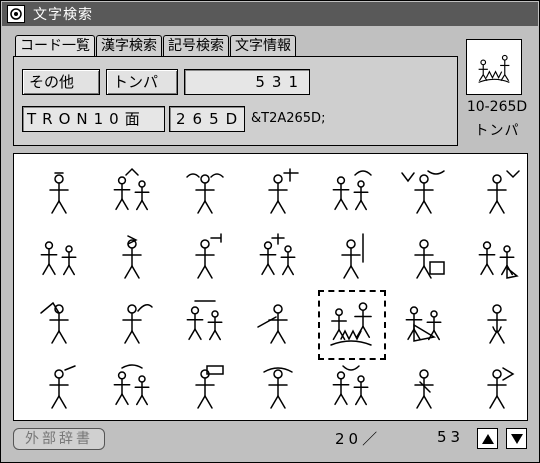 Image resolution: width=540 pixels, height=463 pixels. Describe the element at coordinates (63, 15) in the screenshot. I see `window-title: 文字検索` at that location.